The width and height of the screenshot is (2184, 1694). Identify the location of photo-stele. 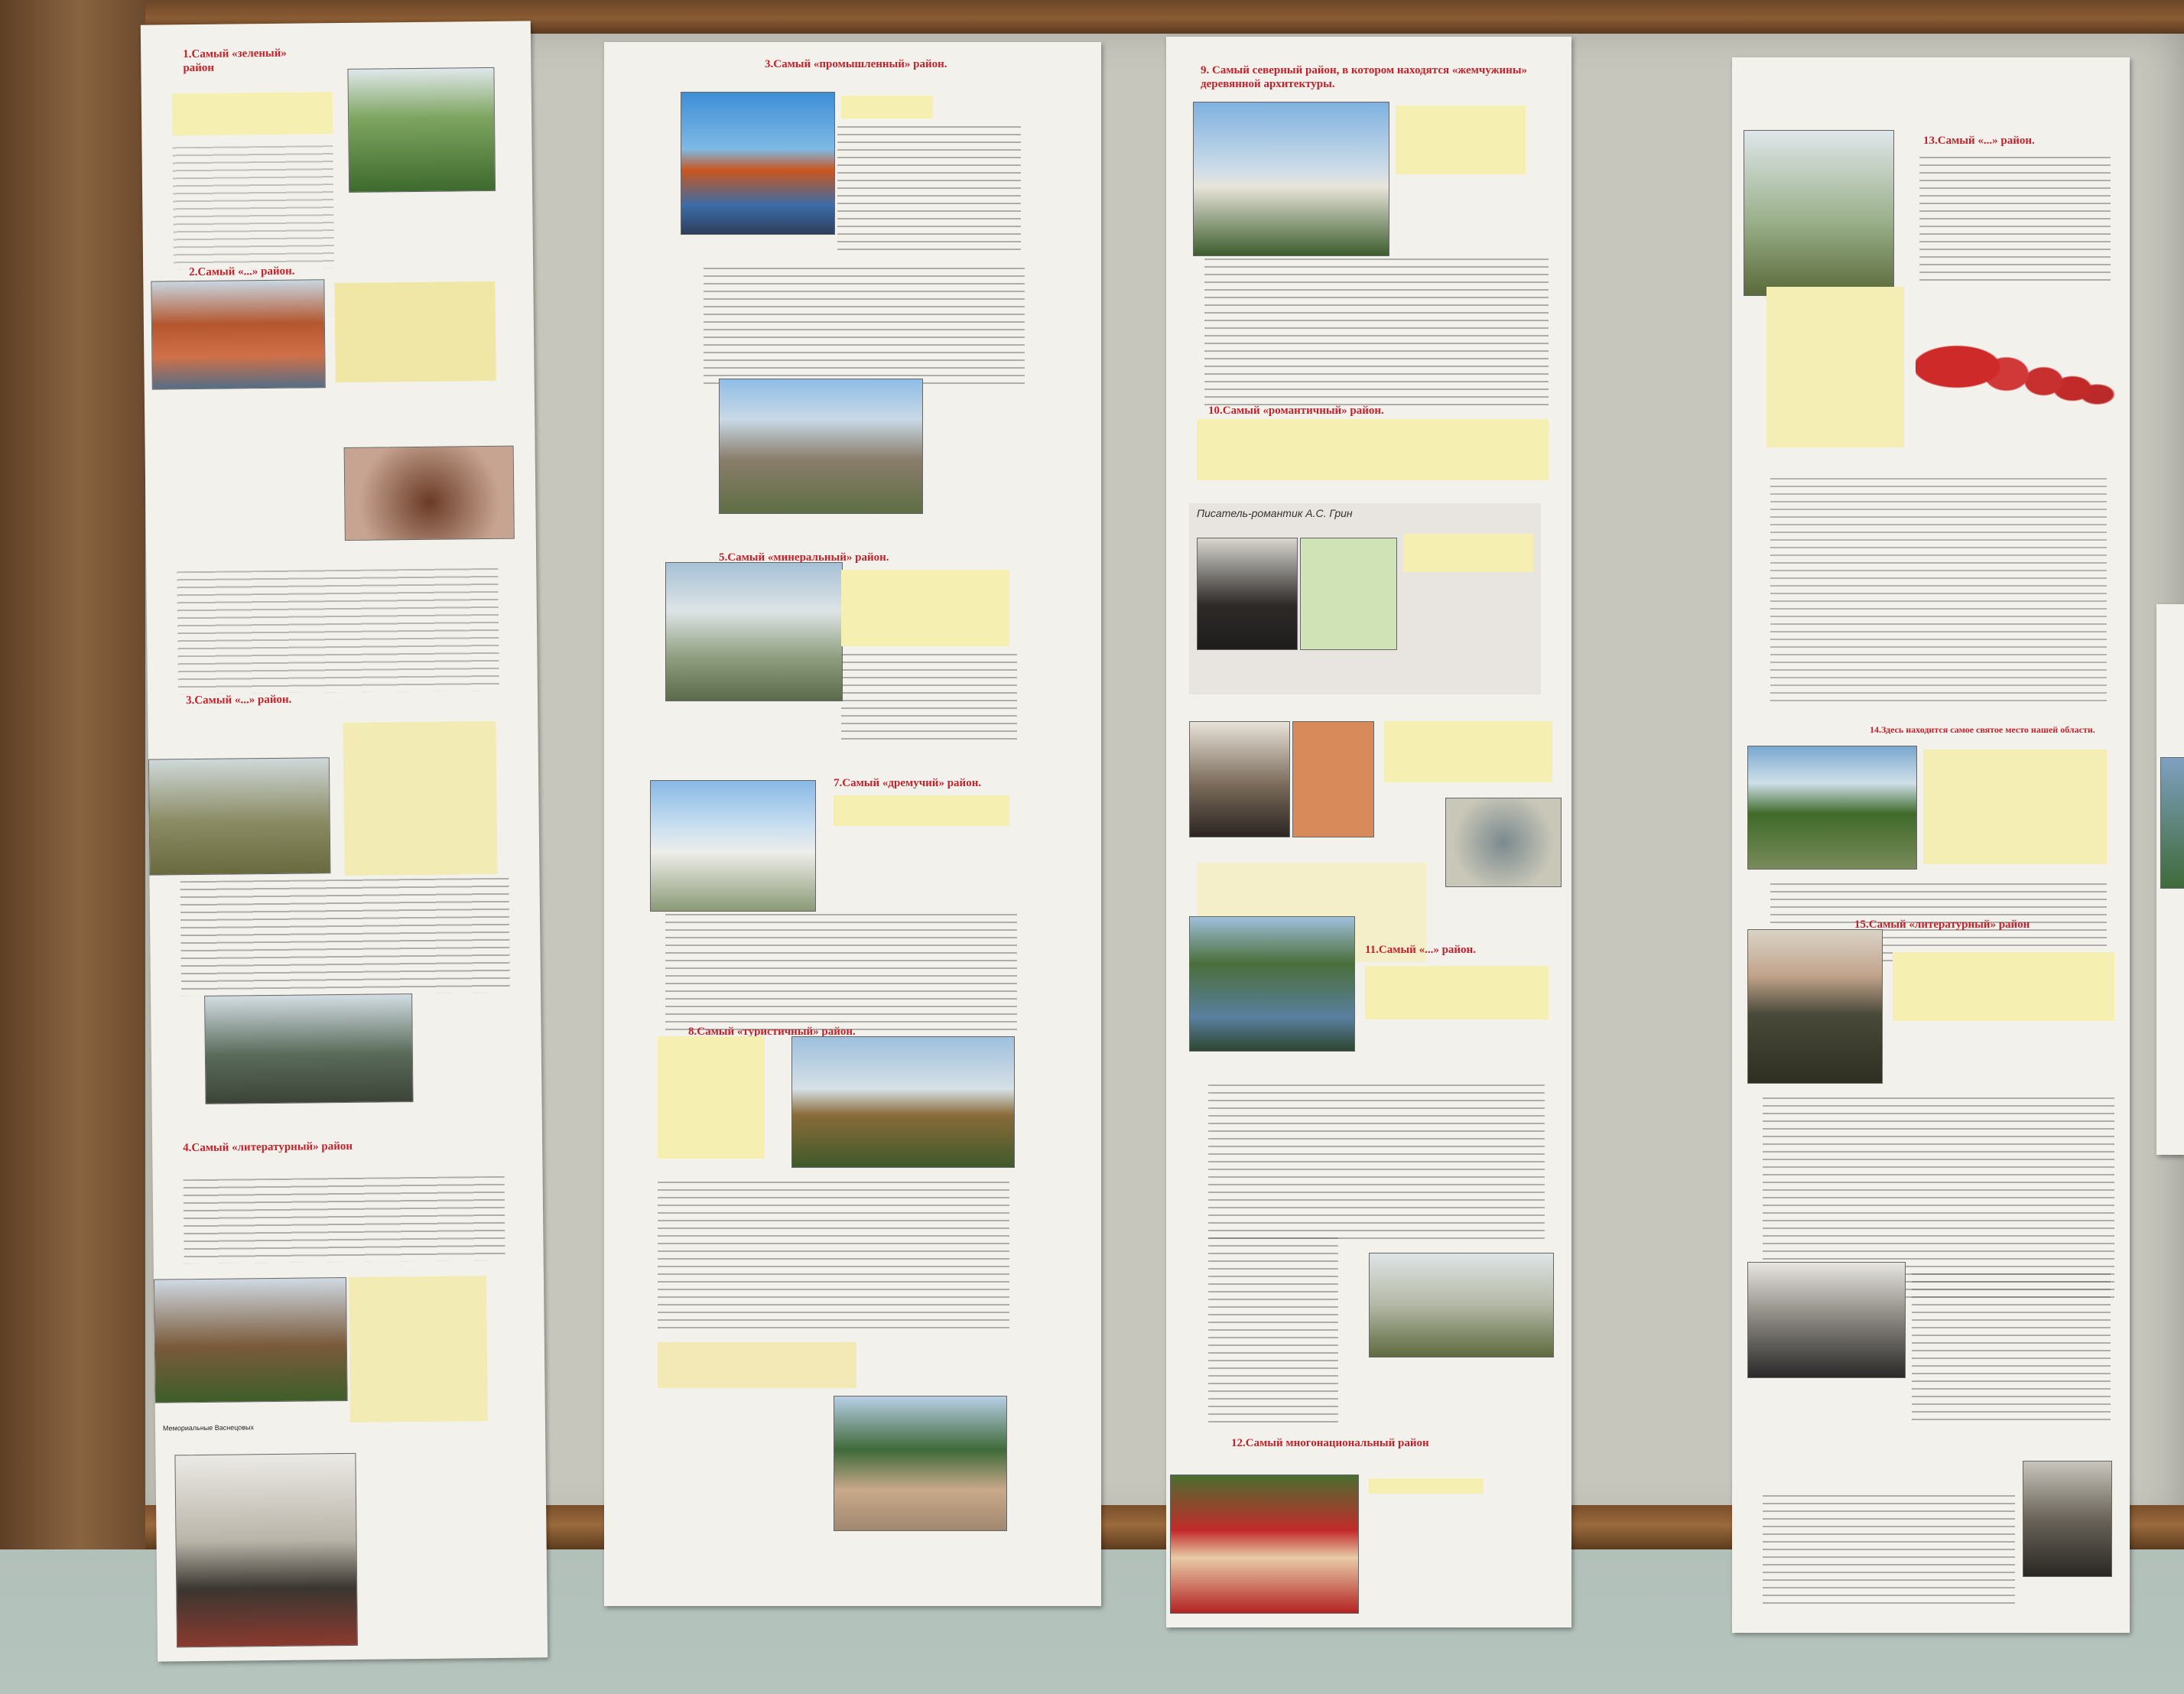
(1819, 213).